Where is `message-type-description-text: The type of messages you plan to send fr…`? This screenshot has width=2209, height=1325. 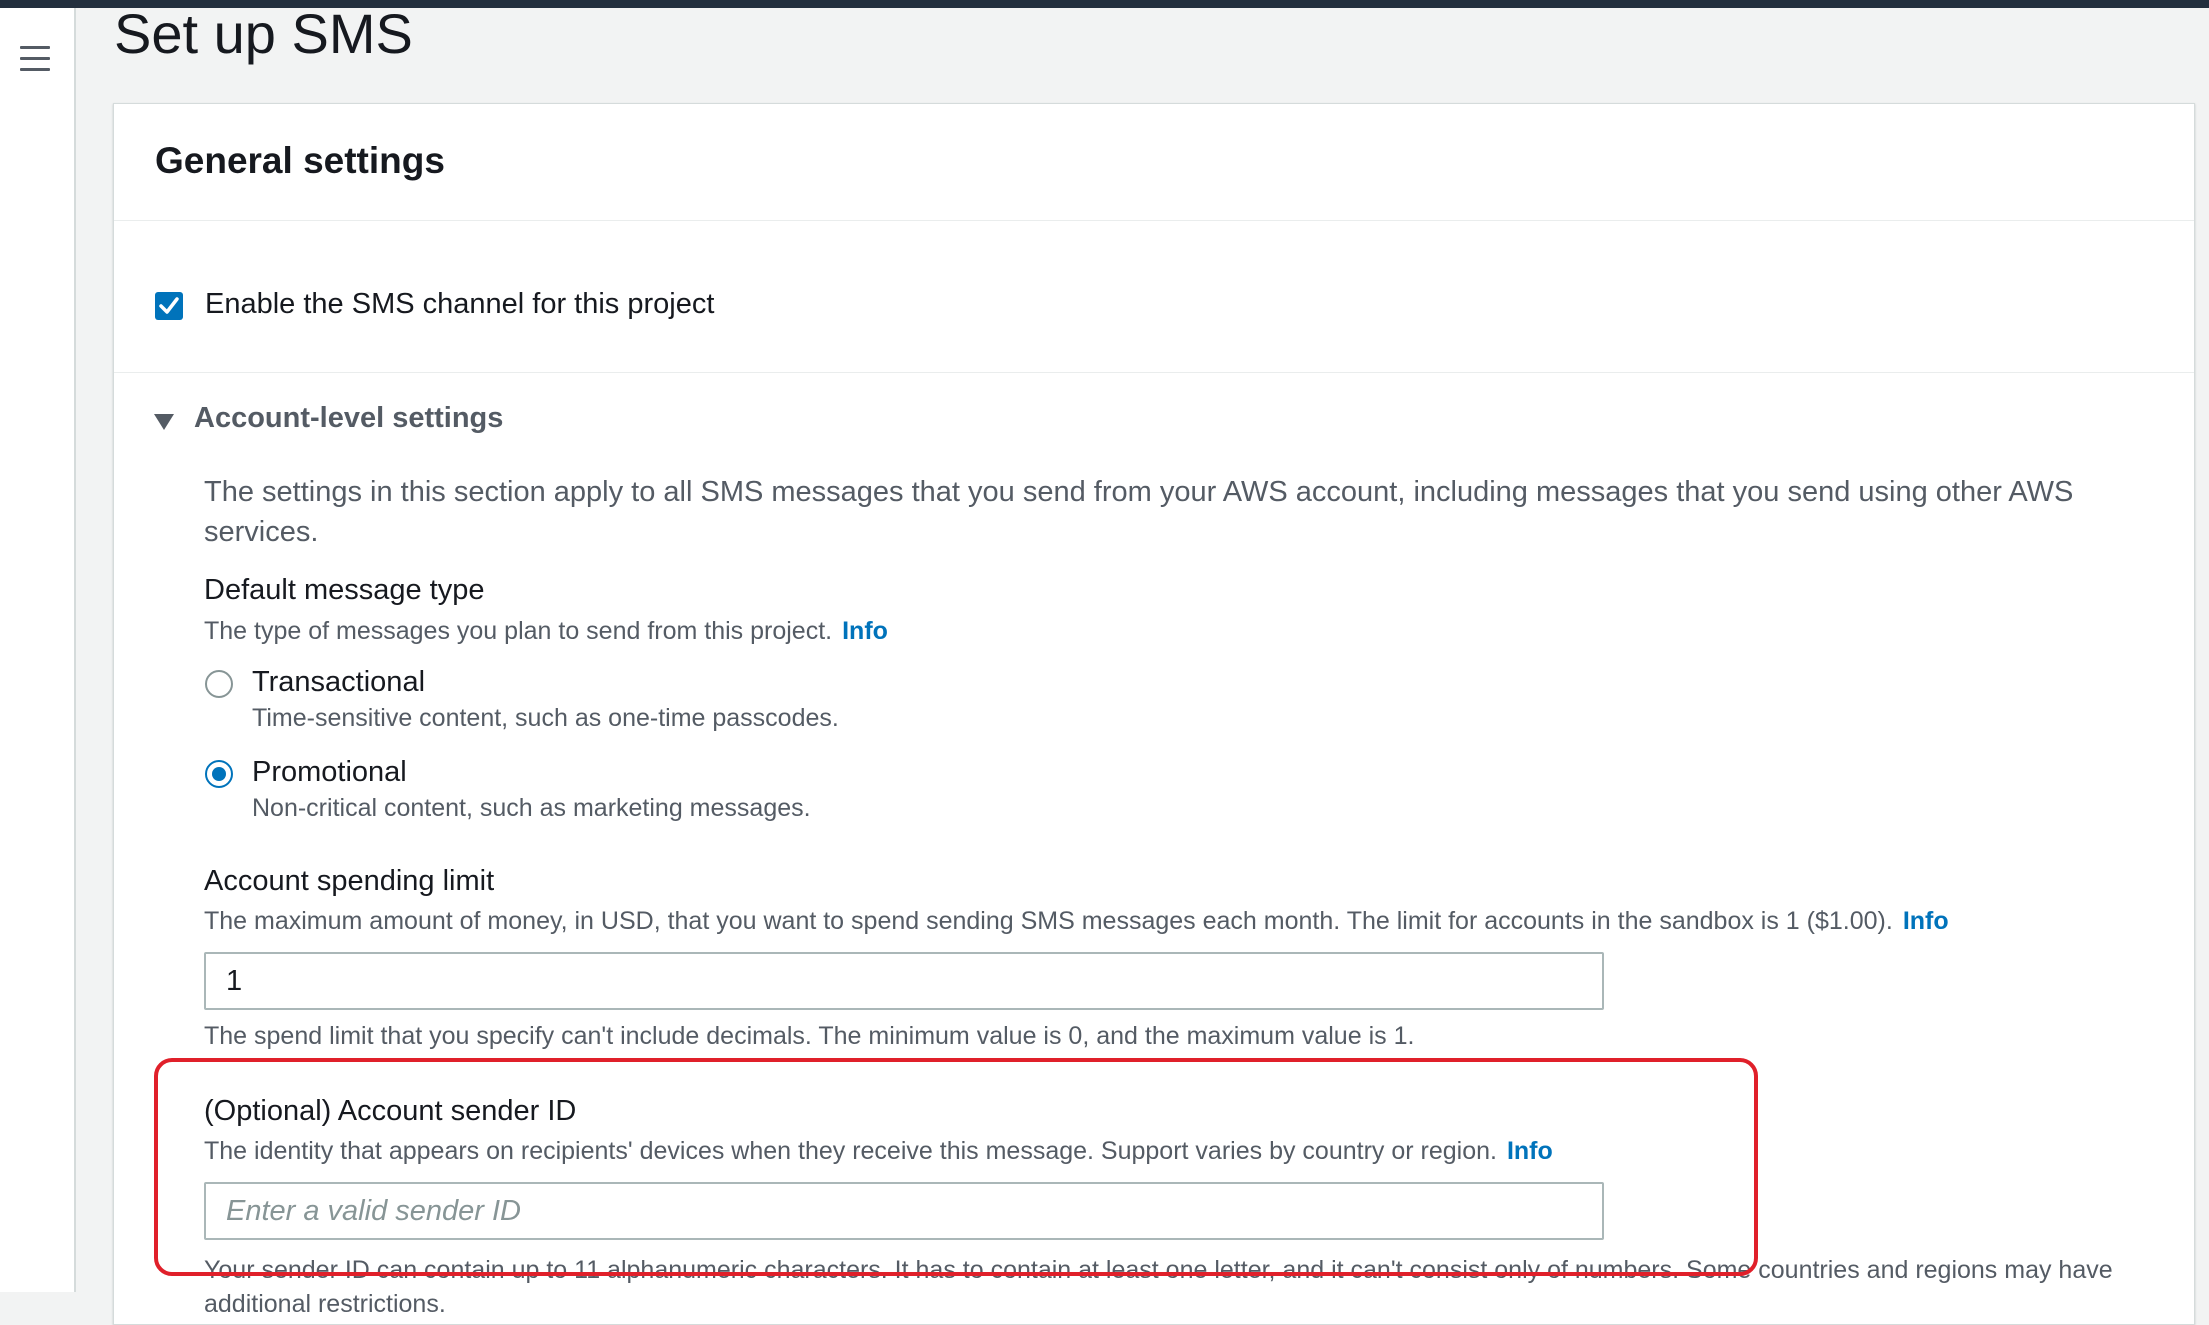
message-type-description-text: The type of messages you plan to send fr… is located at coordinates (518, 631).